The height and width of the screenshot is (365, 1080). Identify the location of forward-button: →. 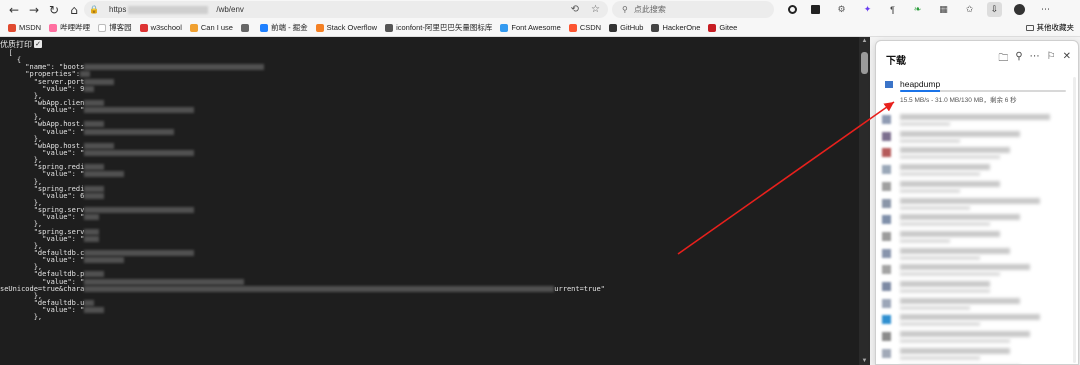
(34, 9).